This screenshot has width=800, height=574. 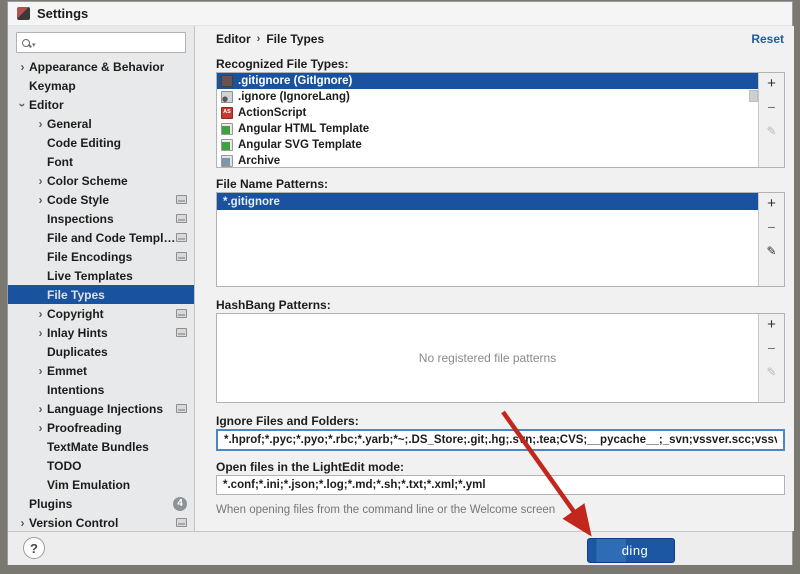 What do you see at coordinates (23, 13) in the screenshot?
I see `app-icon` at bounding box center [23, 13].